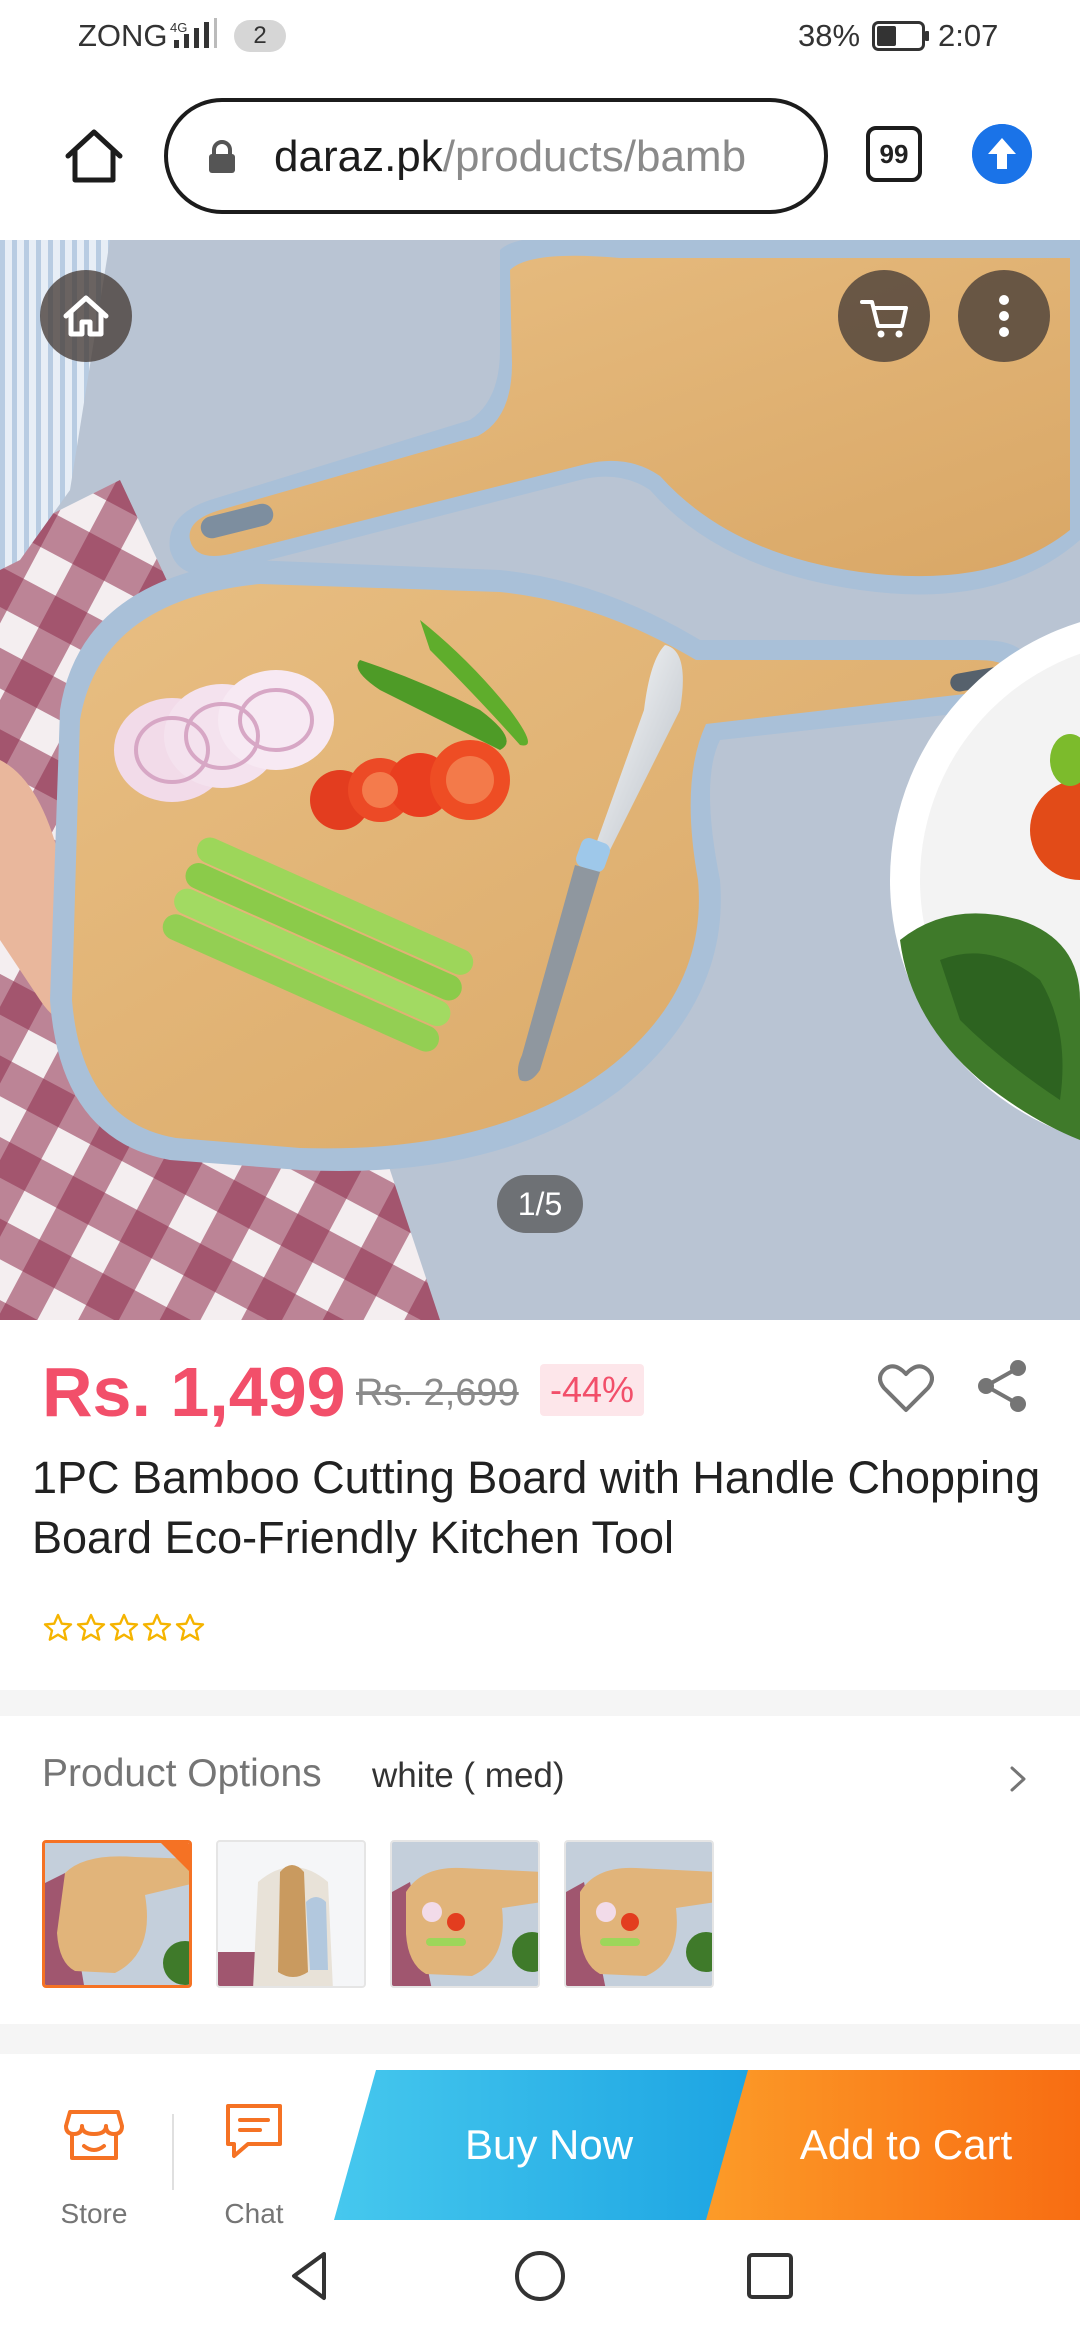 The height and width of the screenshot is (2340, 1080). Describe the element at coordinates (358, 156) in the screenshot. I see `url-host: daraz.pk` at that location.